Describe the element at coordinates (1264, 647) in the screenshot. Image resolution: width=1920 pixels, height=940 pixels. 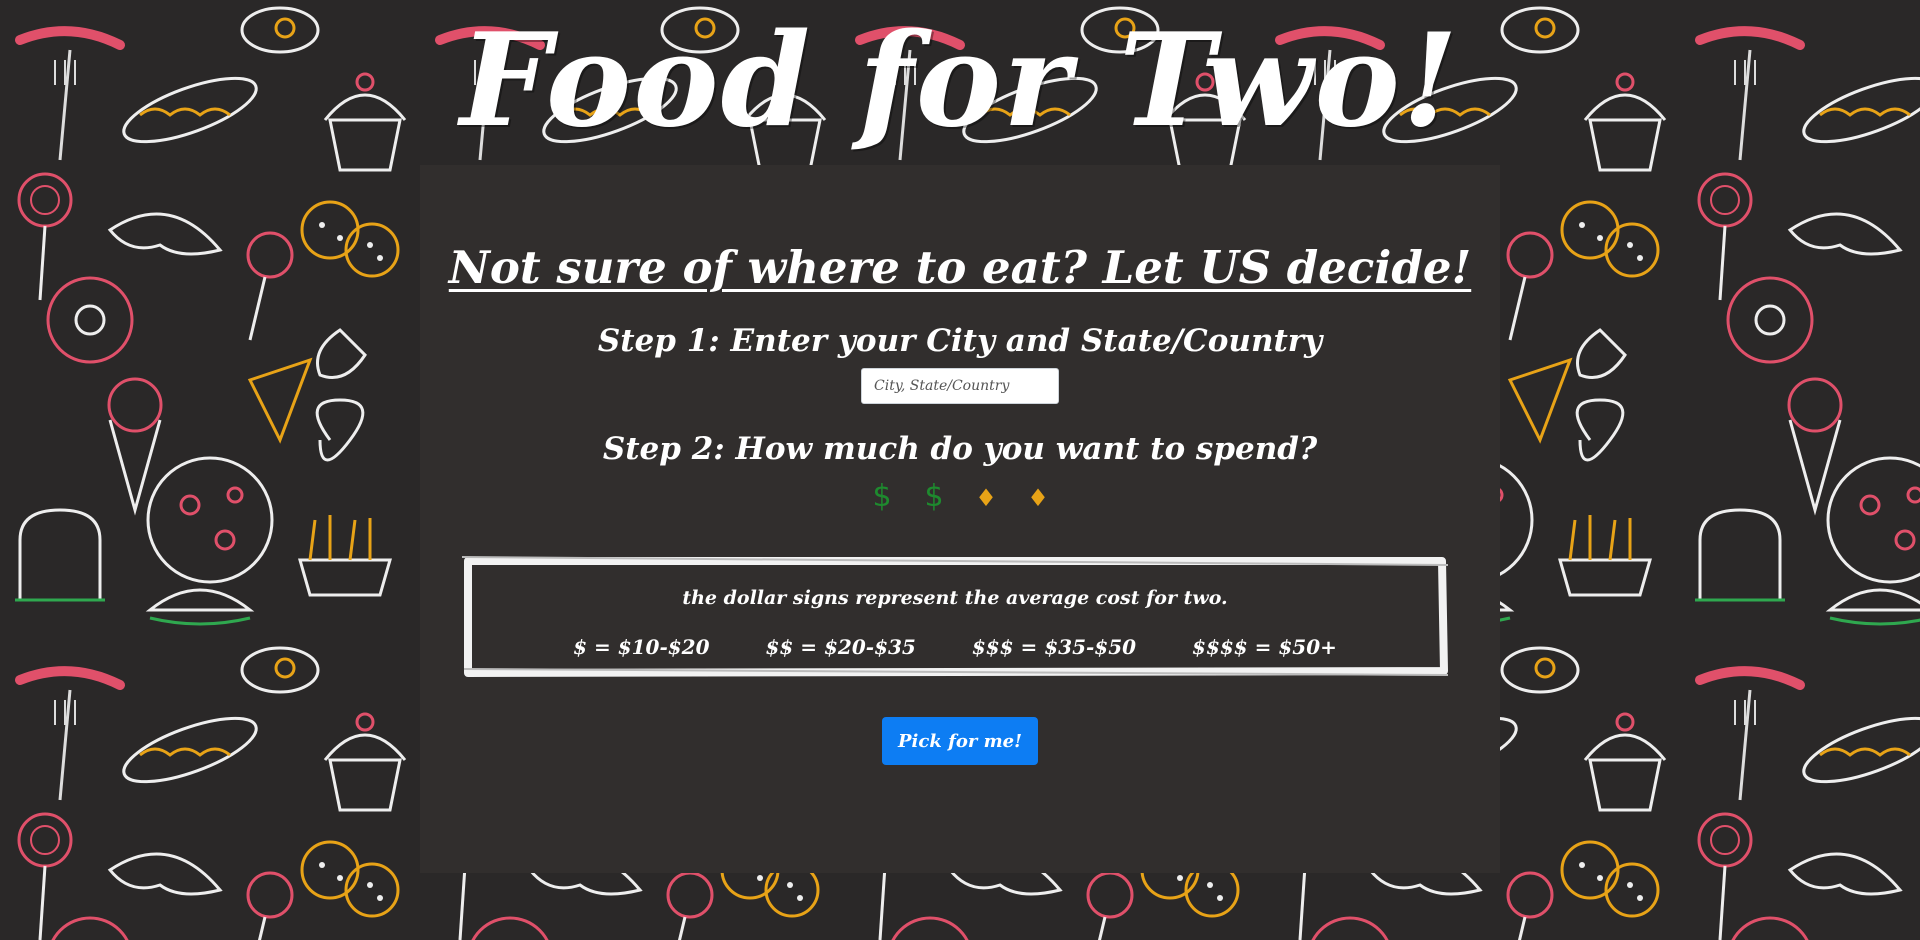
I see `legend-item: $$$$ = $50+` at that location.